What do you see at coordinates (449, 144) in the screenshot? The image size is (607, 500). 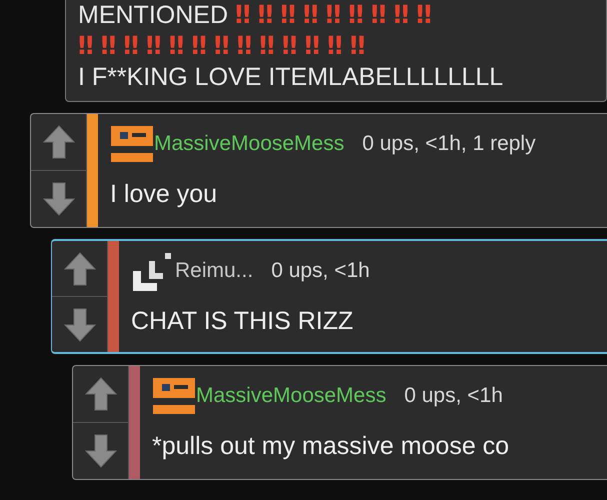 I see `comment-meta: 0 ups, <1h, 1 reply` at bounding box center [449, 144].